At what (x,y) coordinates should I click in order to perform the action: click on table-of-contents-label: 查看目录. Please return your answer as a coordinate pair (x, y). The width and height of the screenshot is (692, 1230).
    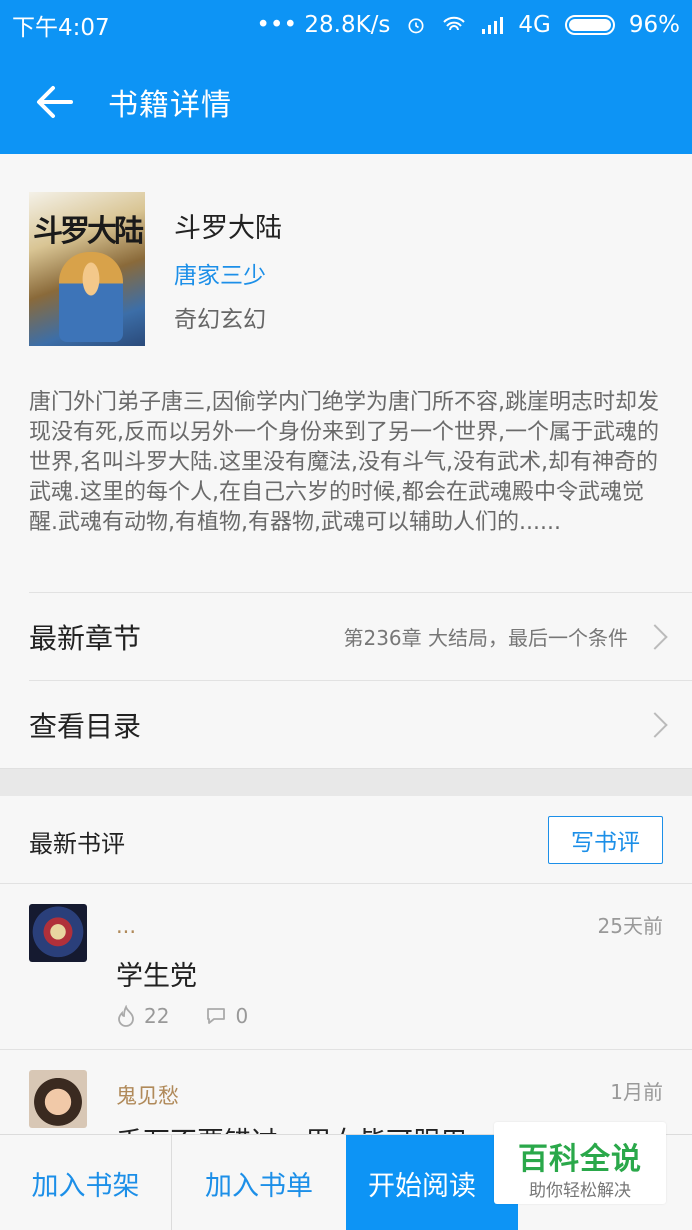
    Looking at the image, I should click on (85, 726).